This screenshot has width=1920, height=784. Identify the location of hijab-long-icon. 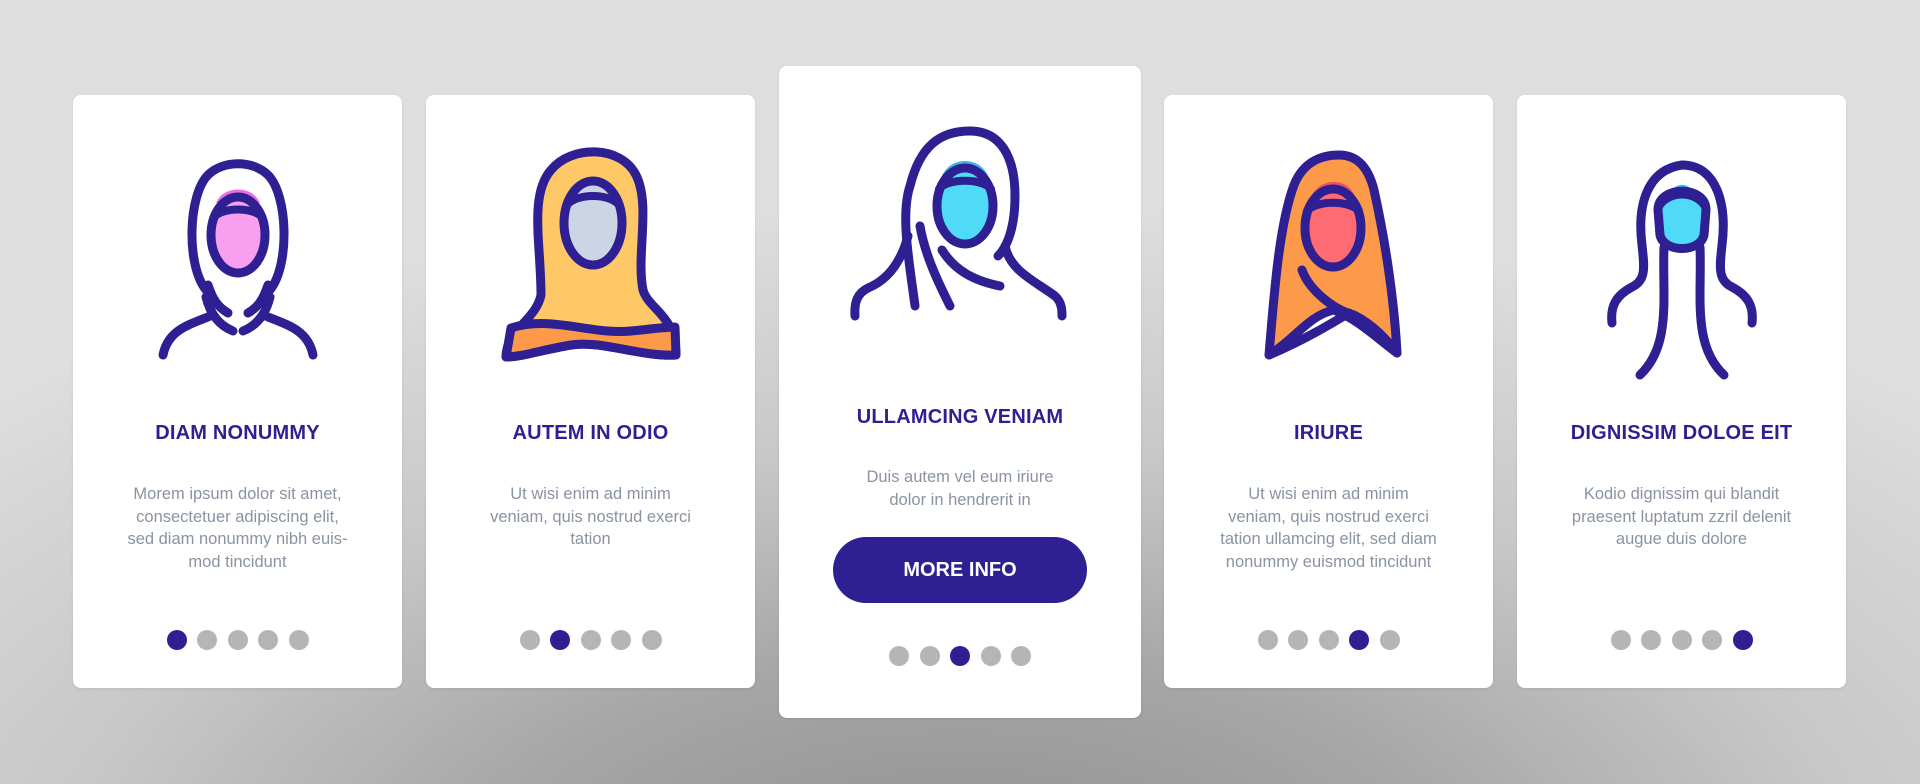
(1681, 270).